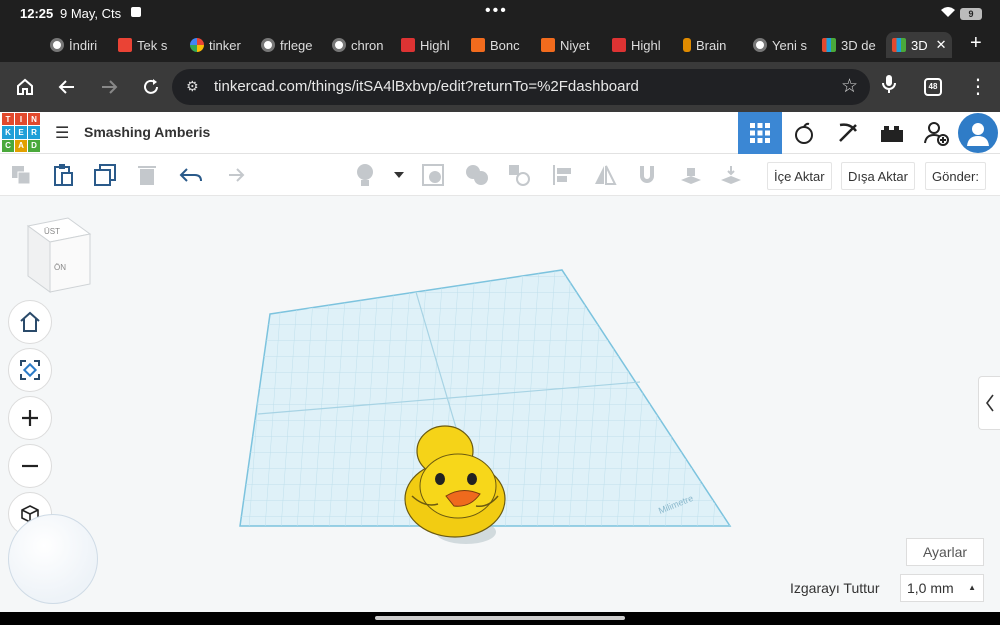 This screenshot has width=1000, height=625. I want to click on browser-tab: Yeni s, so click(780, 45).